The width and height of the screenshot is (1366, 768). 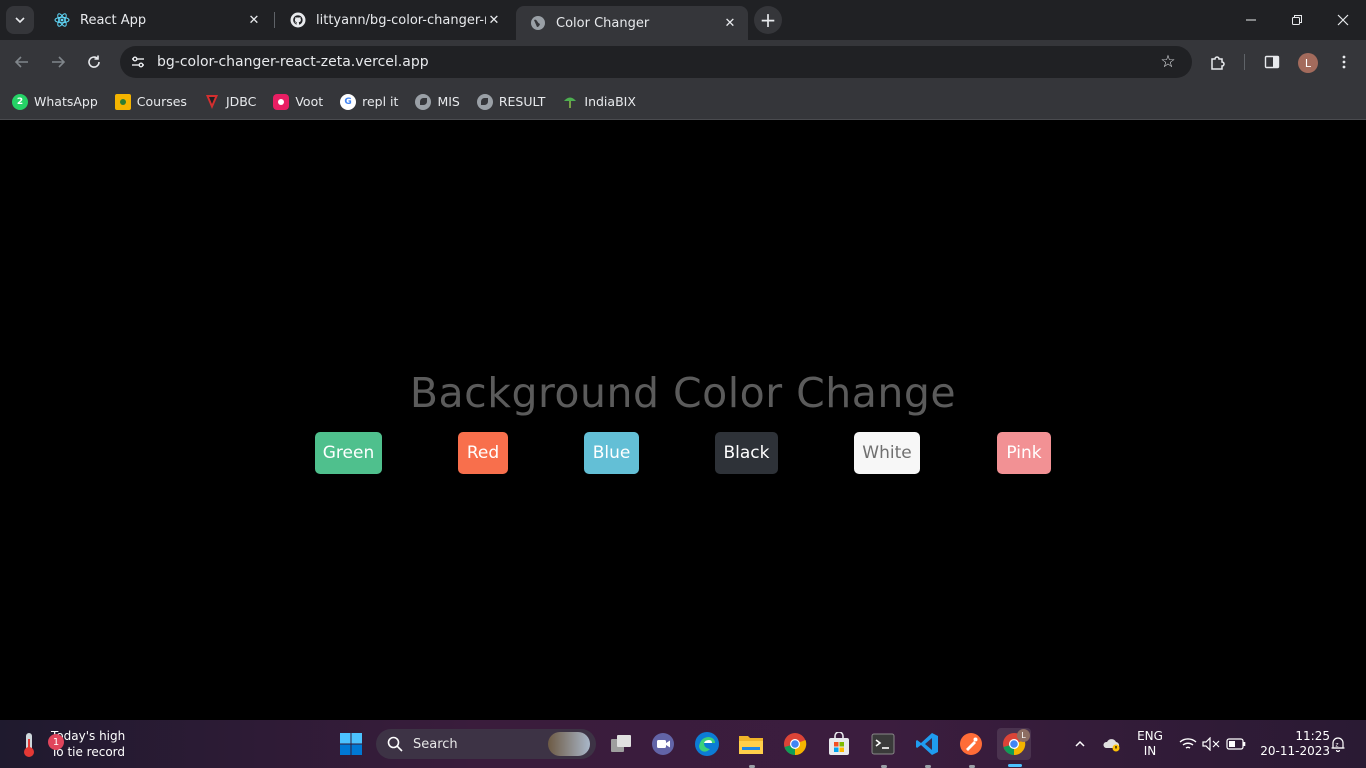 I want to click on toolbar-divider, so click(x=1244, y=62).